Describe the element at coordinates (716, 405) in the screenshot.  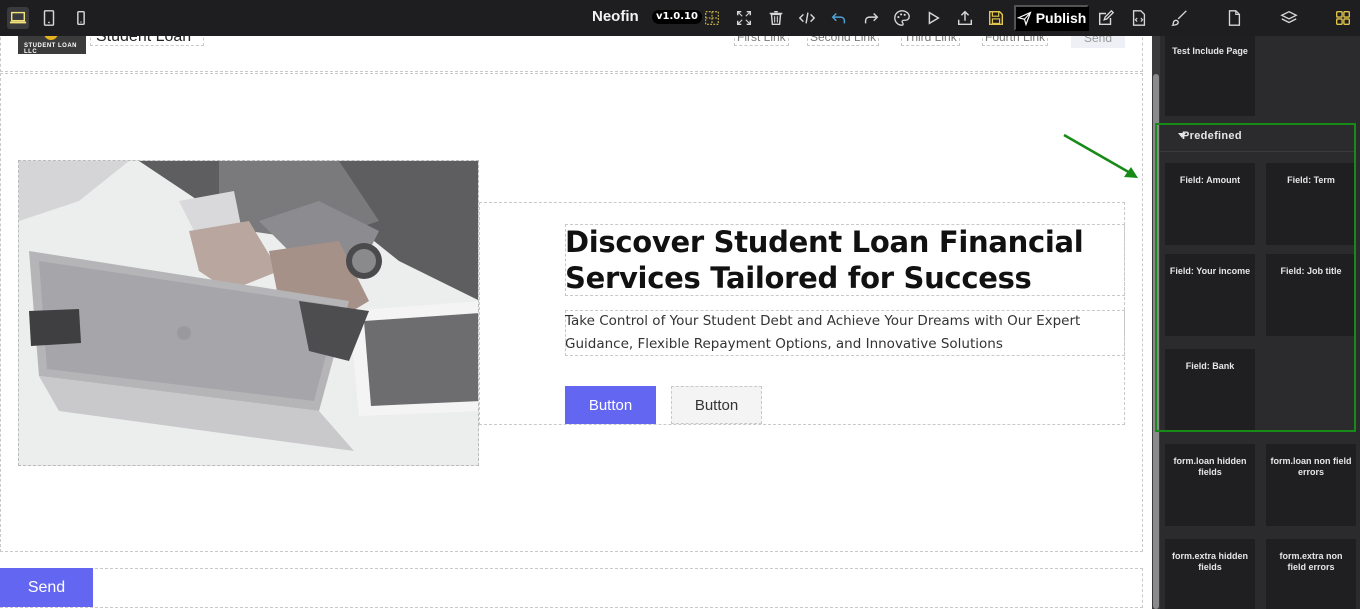
I see `secondary-button: Button` at that location.